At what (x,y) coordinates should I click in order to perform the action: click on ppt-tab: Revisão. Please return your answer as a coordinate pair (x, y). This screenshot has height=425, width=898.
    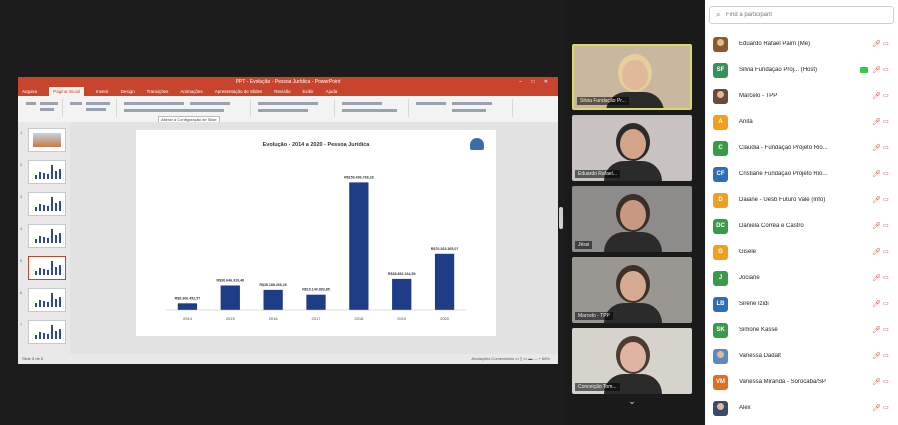
    Looking at the image, I should click on (282, 91).